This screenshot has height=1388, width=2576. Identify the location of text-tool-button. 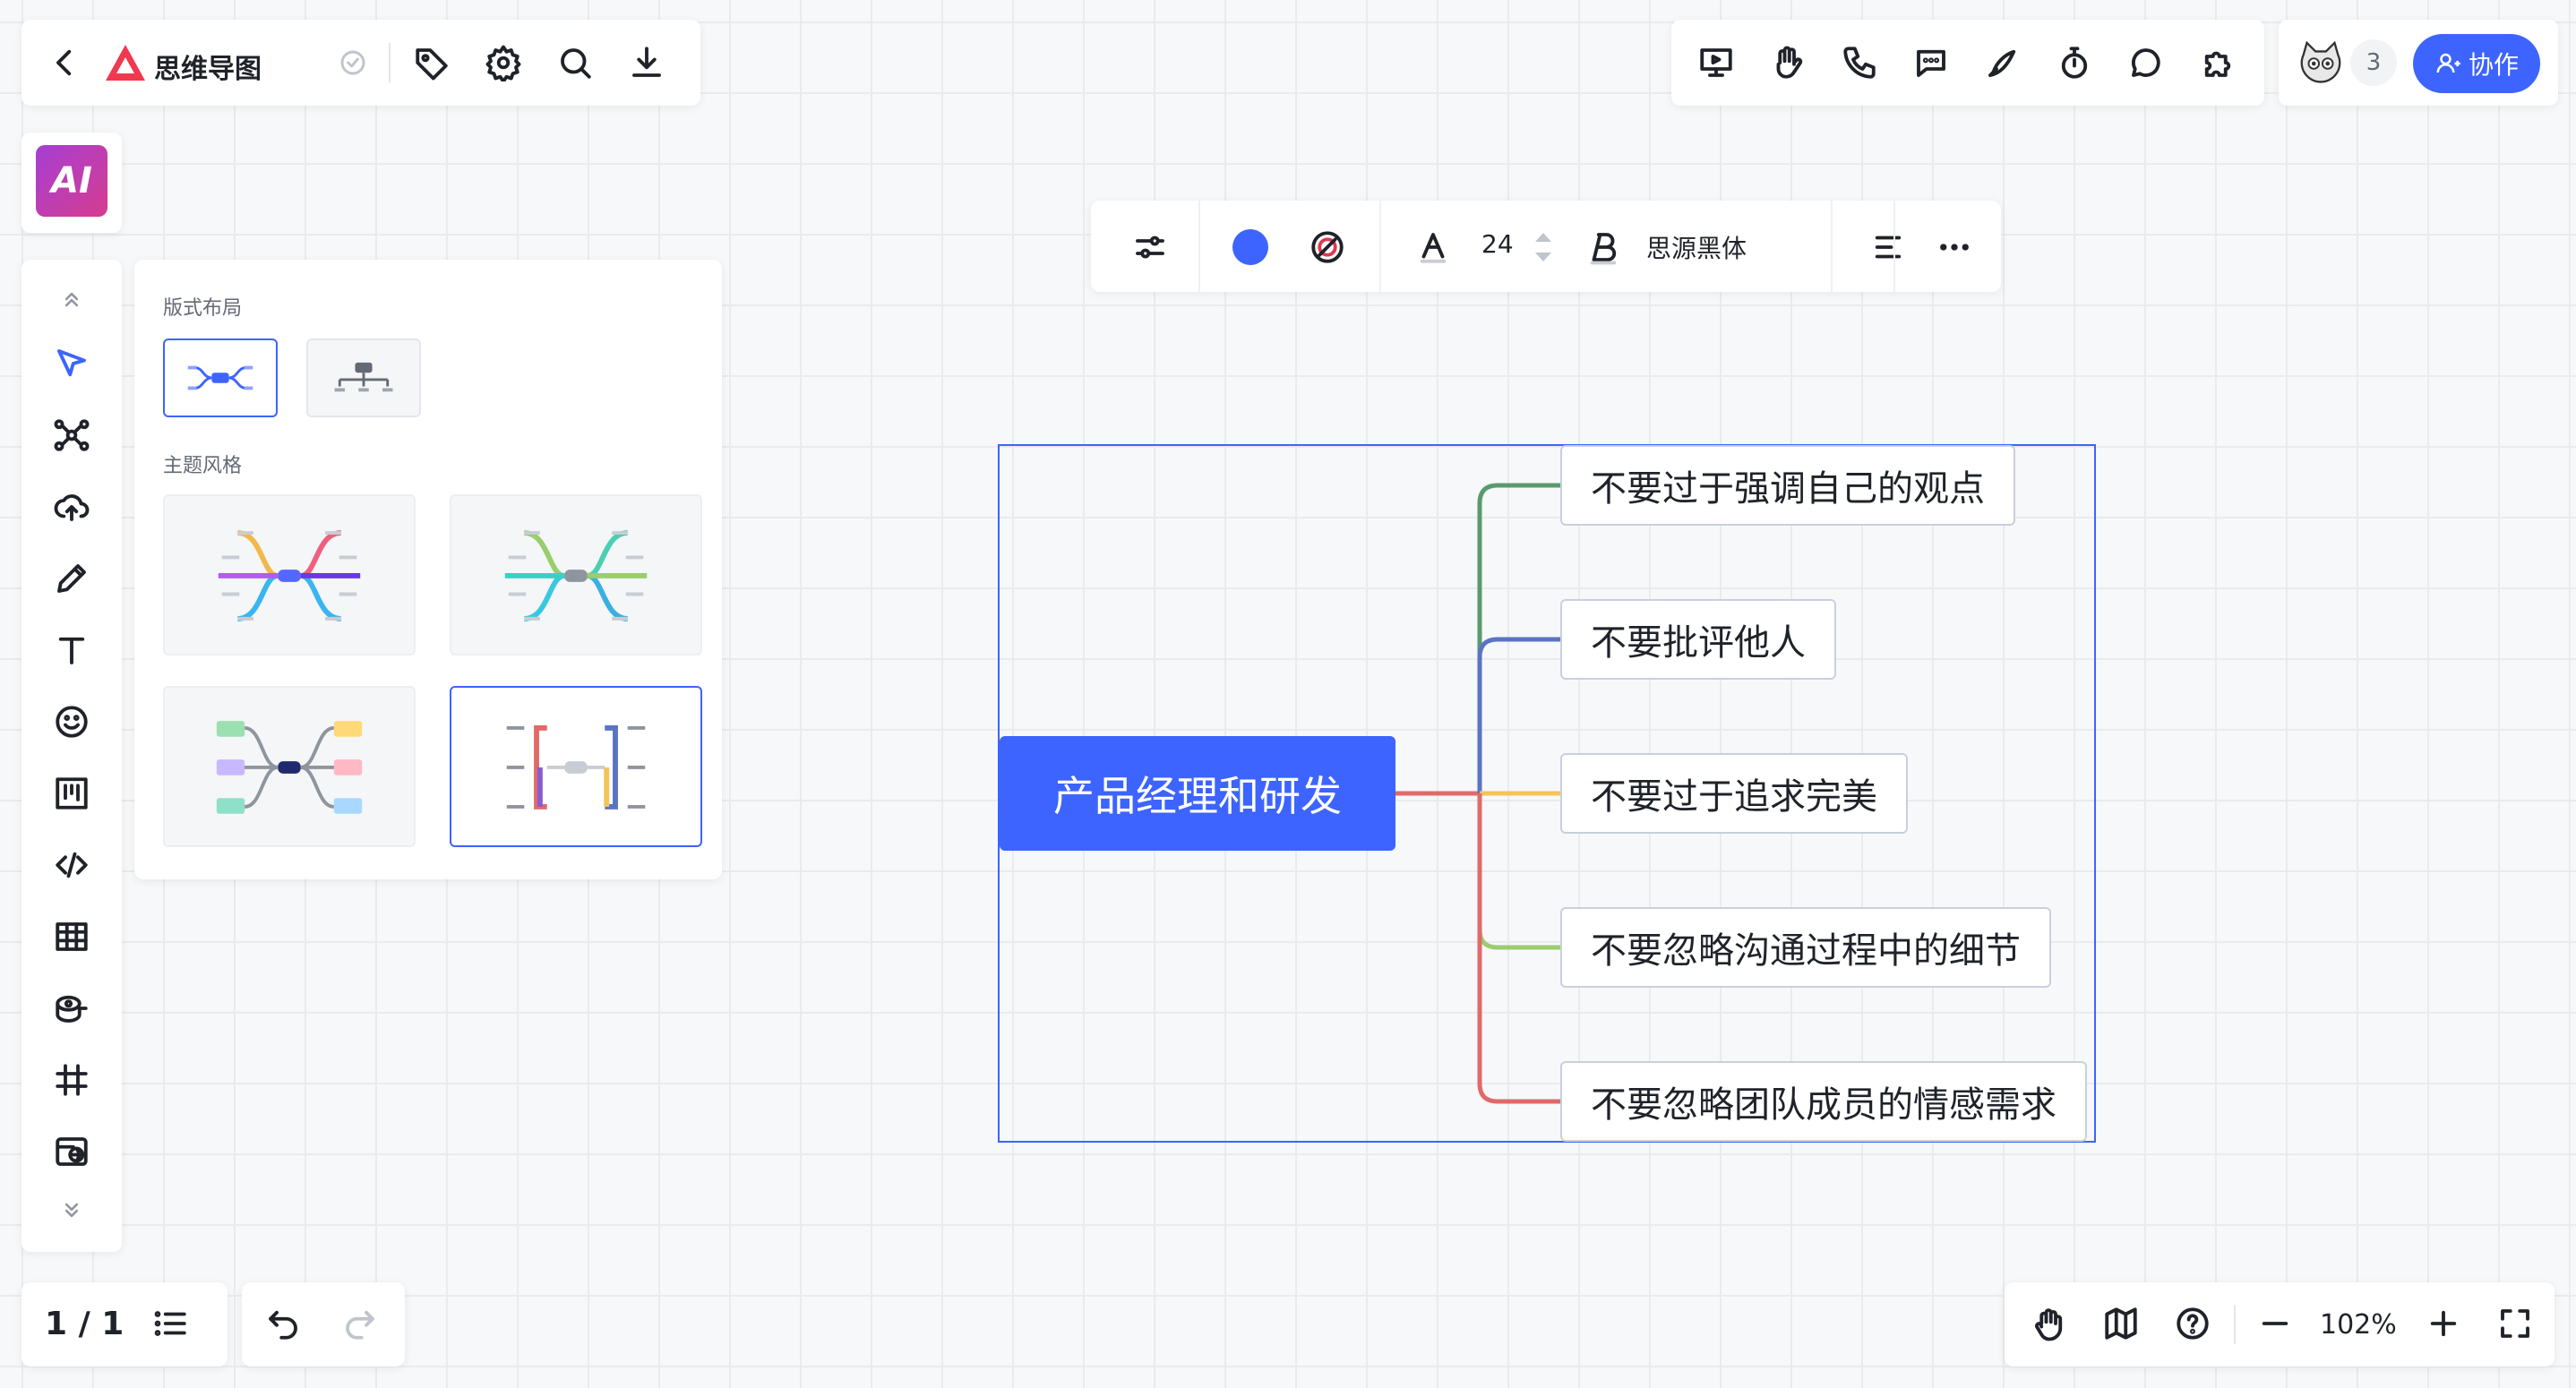
(72, 650).